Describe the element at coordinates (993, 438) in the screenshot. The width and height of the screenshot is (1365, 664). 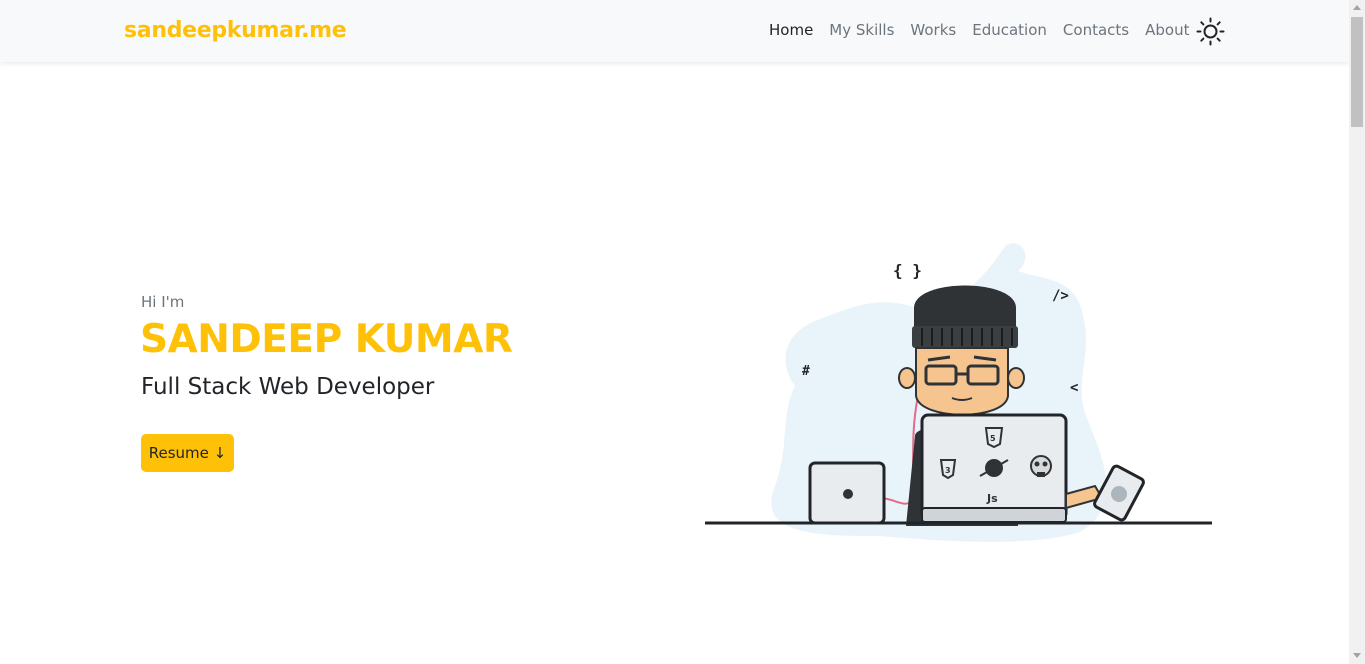
I see `svg-text: 5` at that location.